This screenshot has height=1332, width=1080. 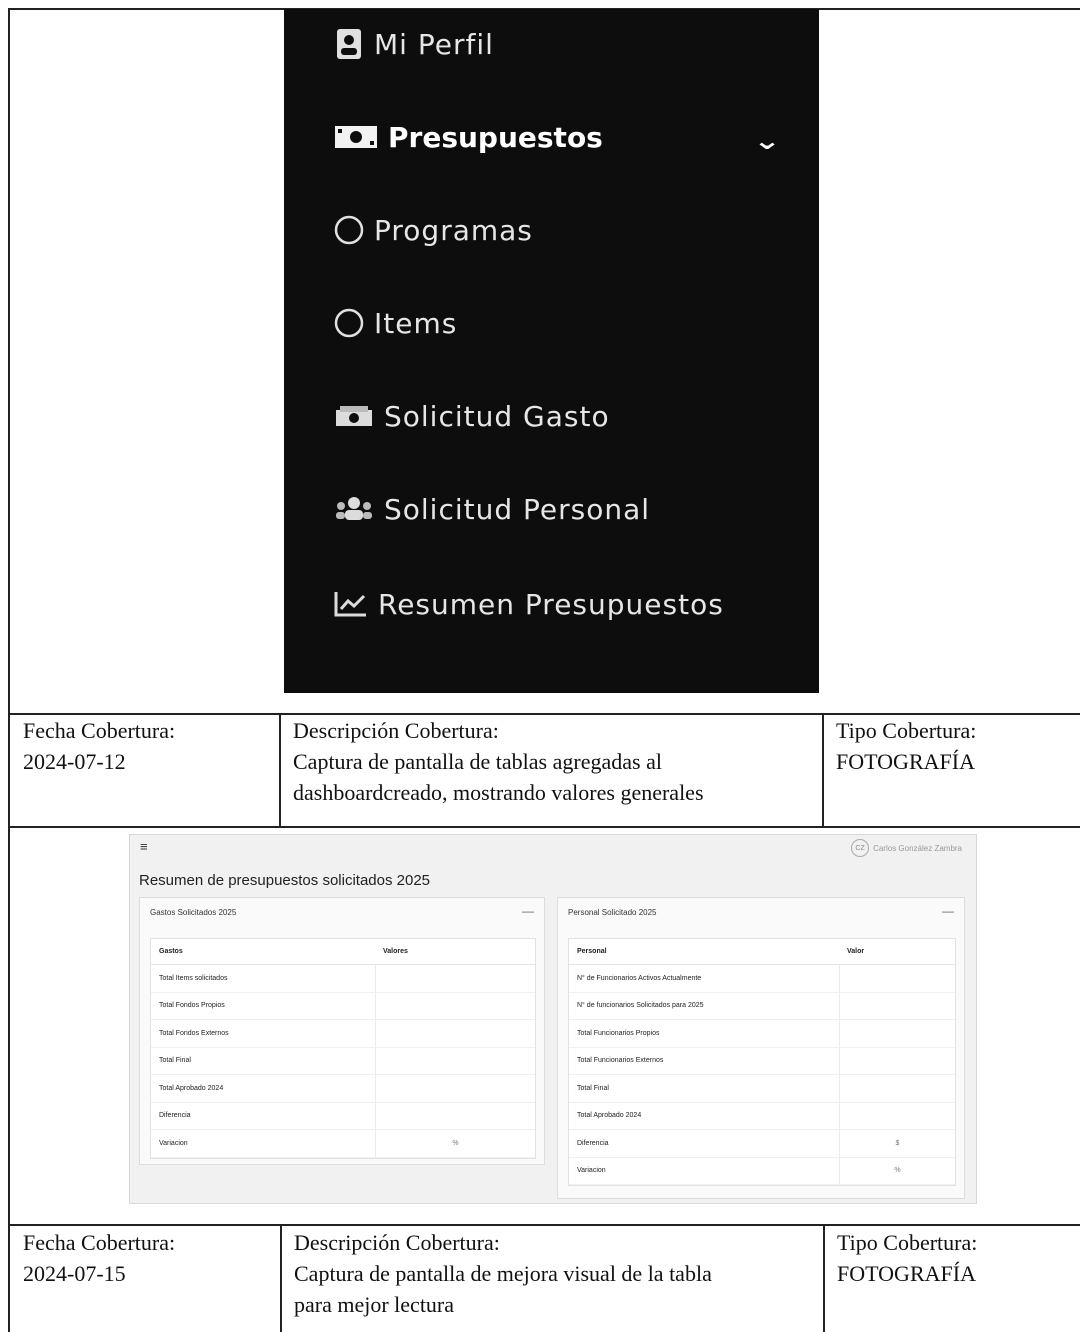 I want to click on sidebar-item-resumen-presupuestos: Resumen Presupuestos, so click(x=529, y=604).